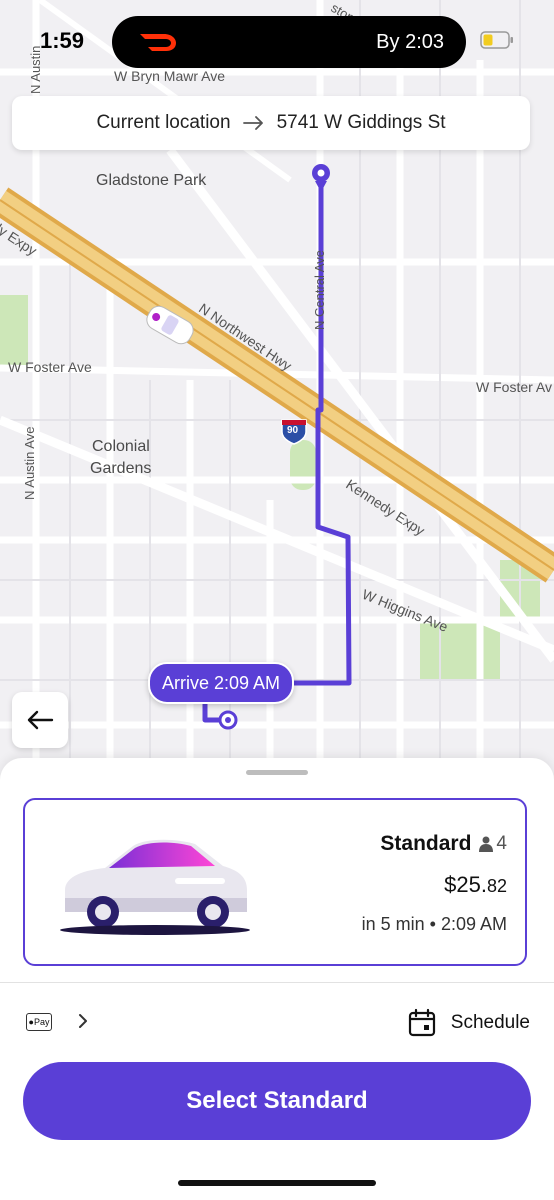 This screenshot has height=1200, width=554. I want to click on back-button, so click(40, 720).